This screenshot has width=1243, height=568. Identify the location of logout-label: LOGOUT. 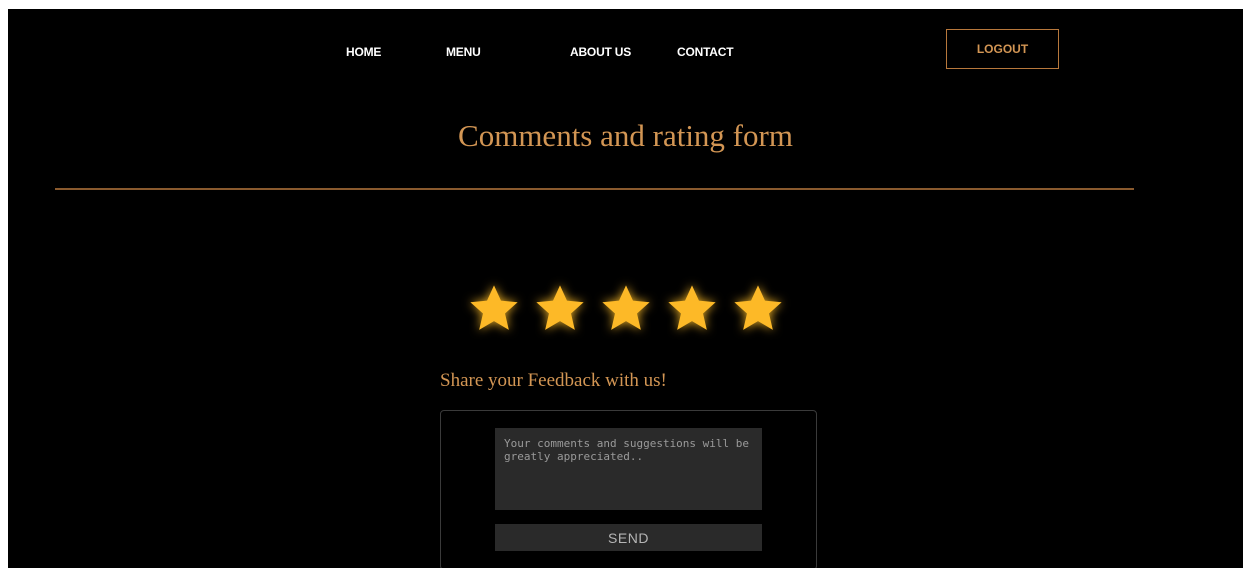
(1002, 49).